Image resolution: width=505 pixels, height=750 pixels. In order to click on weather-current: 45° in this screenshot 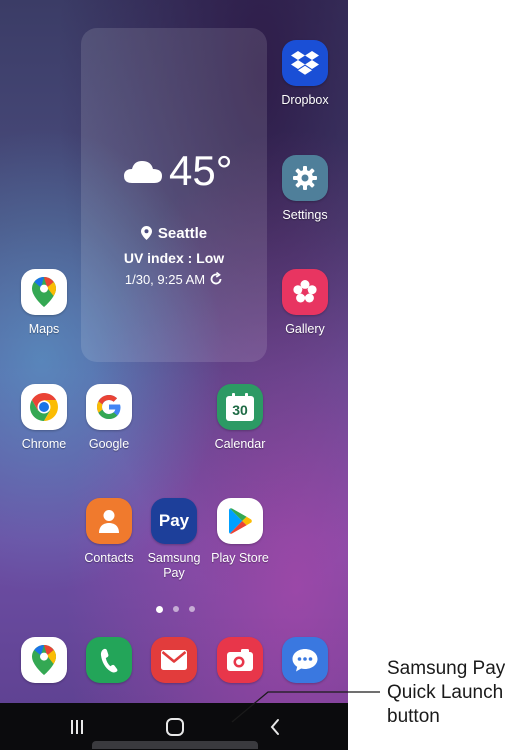, I will do `click(193, 171)`.